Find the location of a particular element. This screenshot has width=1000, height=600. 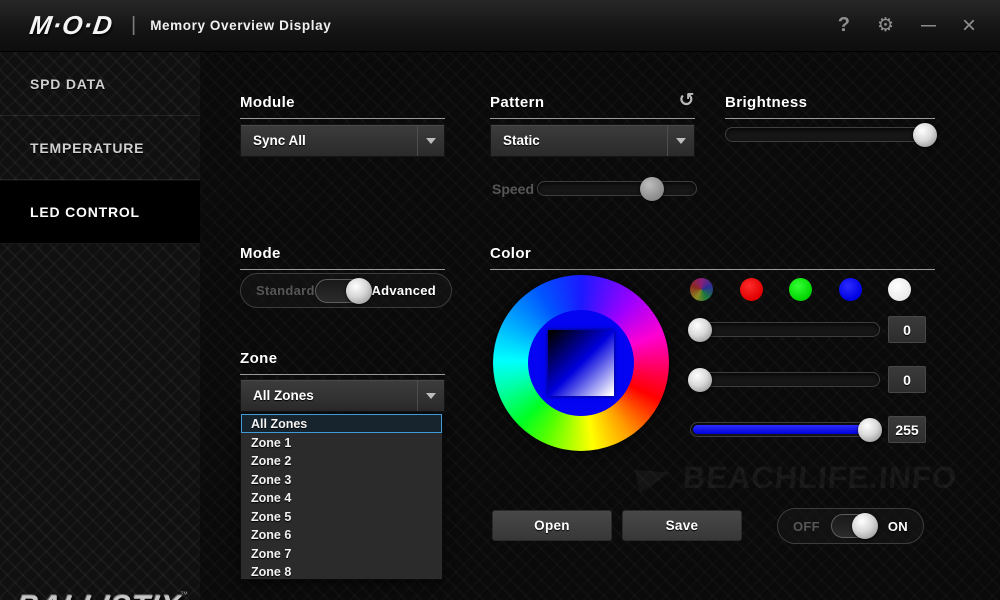

sidebar-item-spd-data: SPD DATA is located at coordinates (100, 84).